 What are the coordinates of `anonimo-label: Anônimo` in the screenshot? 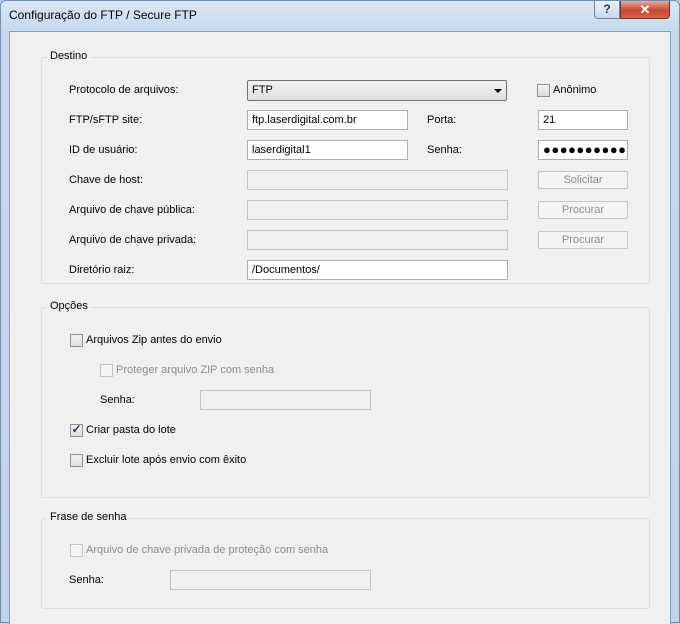 It's located at (575, 90).